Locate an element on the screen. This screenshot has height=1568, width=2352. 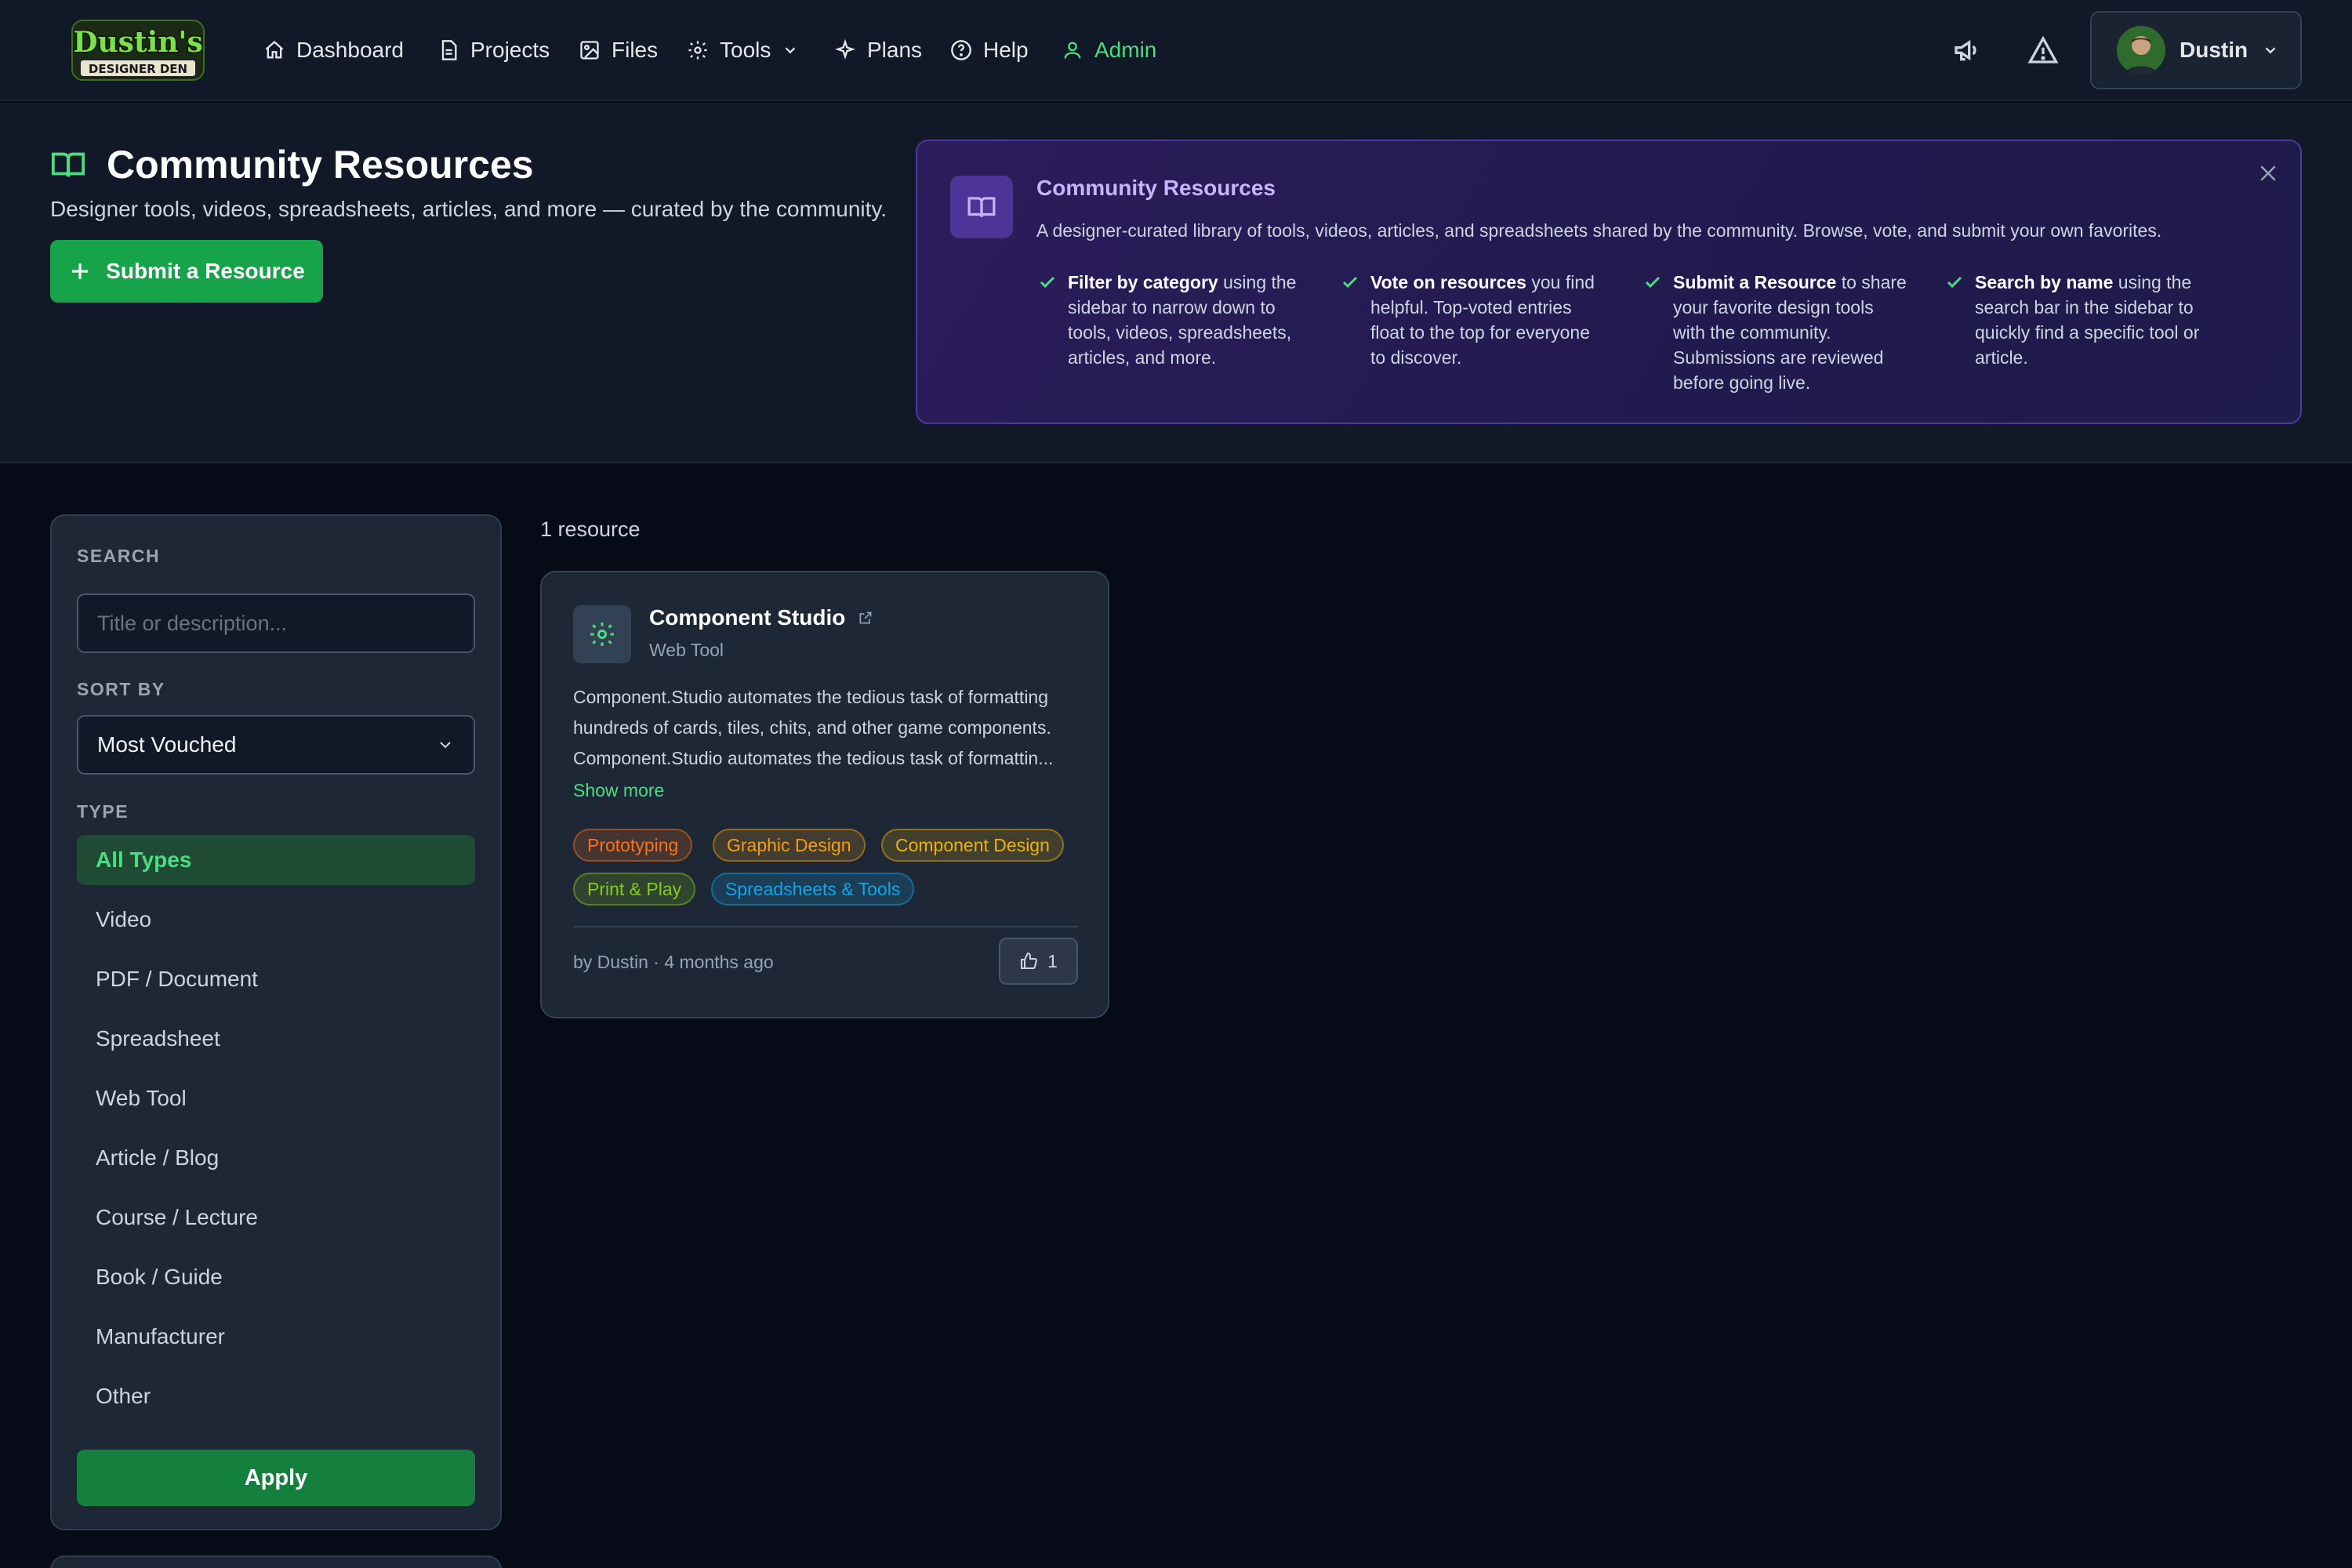
nav-dashboard: Dashboard is located at coordinates (333, 50).